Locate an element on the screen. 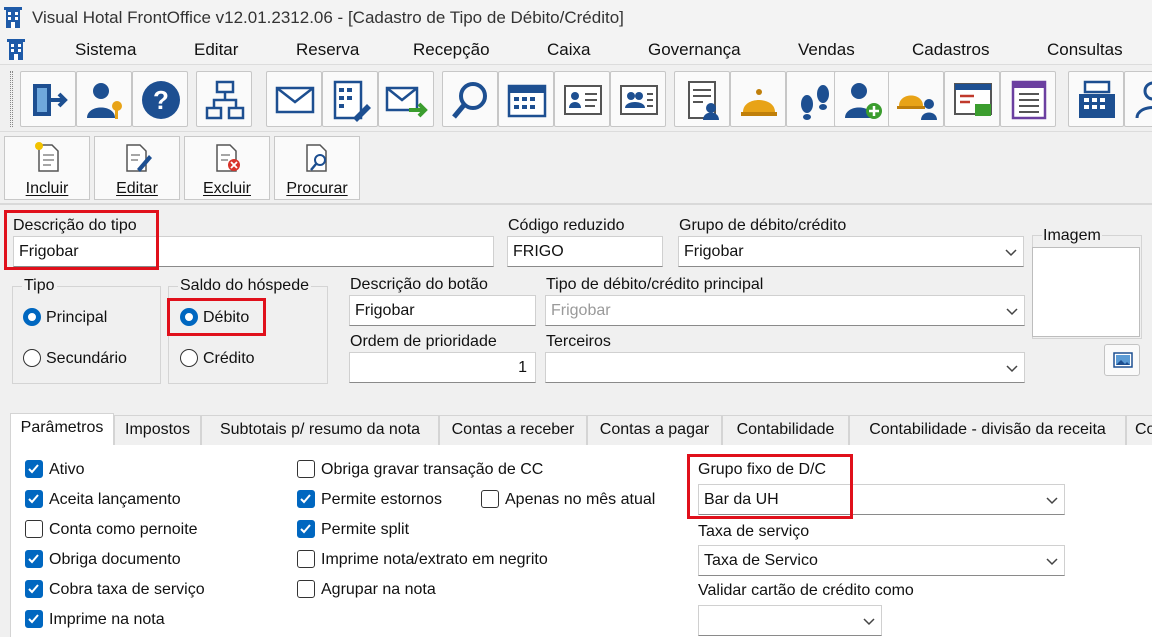  menu-caixa: Caixa is located at coordinates (568, 50).